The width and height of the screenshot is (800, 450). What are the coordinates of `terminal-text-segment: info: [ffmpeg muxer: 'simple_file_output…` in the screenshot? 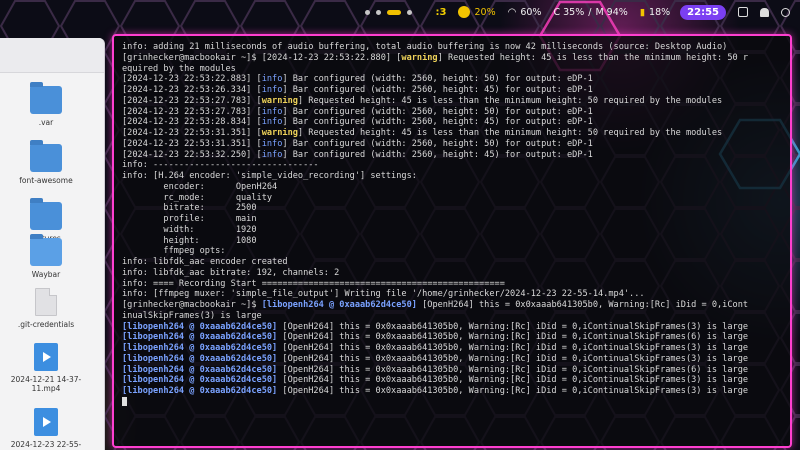 It's located at (383, 294).